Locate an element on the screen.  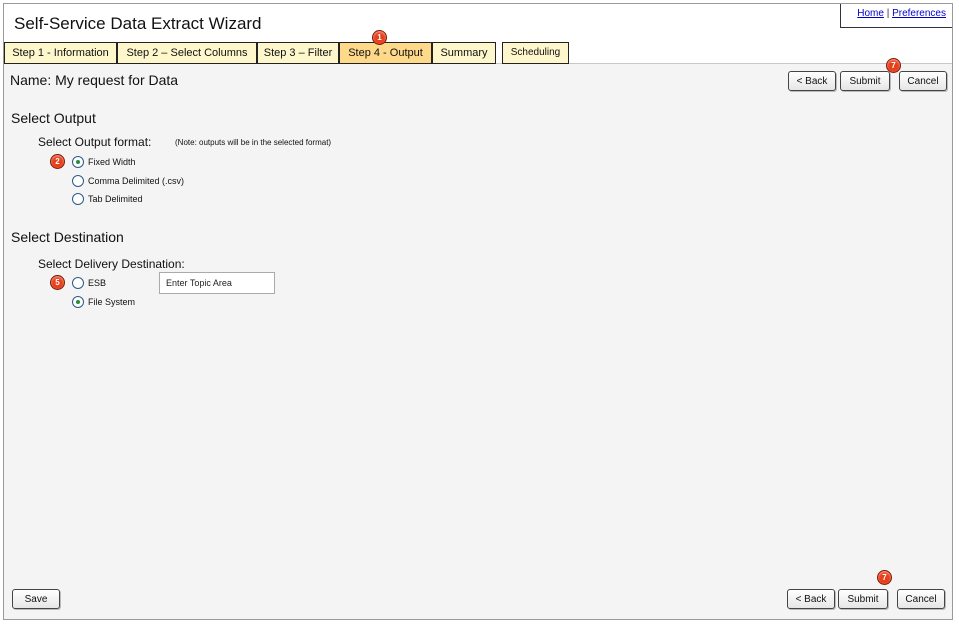
save-button: Save is located at coordinates (36, 599).